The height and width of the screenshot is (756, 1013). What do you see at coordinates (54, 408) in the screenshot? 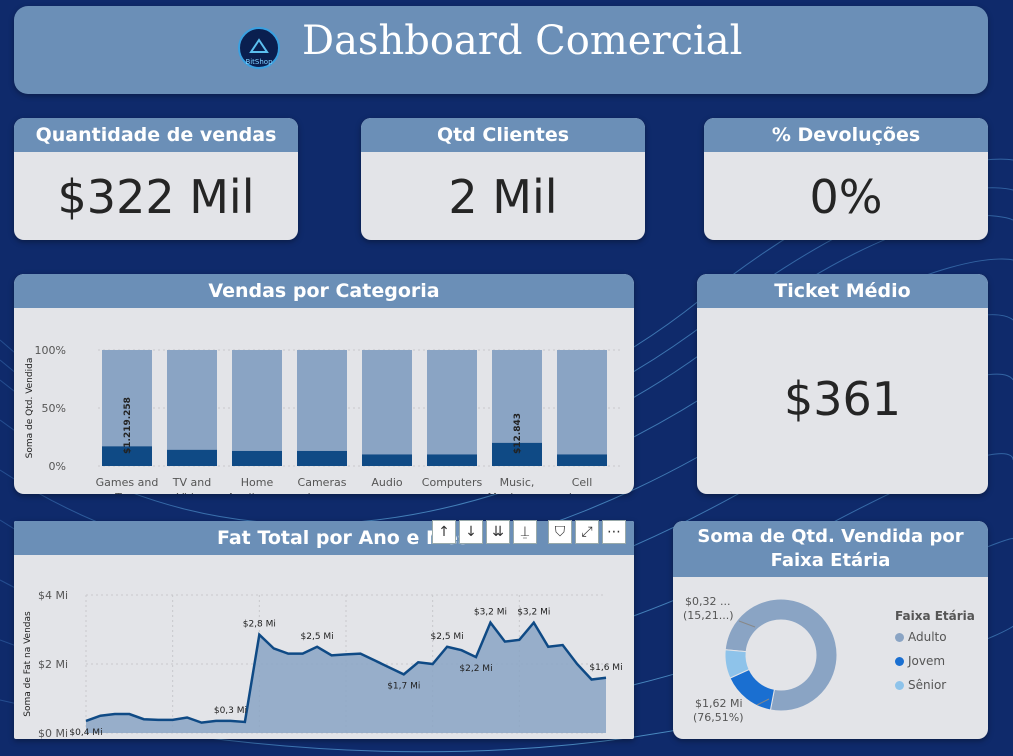
I see `y-tick-label: 50%` at bounding box center [54, 408].